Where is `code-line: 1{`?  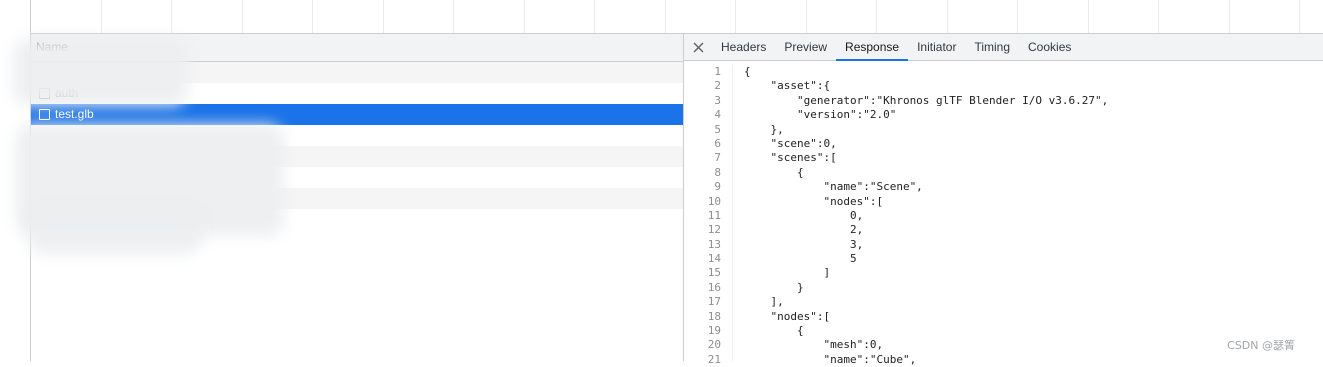 code-line: 1{ is located at coordinates (1003, 72).